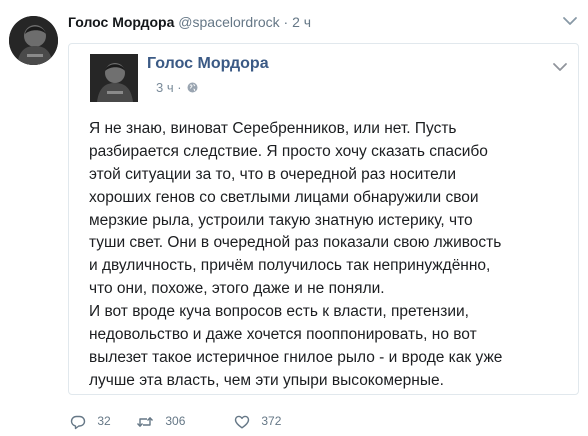 The image size is (588, 436). I want to click on like-button: 372, so click(257, 420).